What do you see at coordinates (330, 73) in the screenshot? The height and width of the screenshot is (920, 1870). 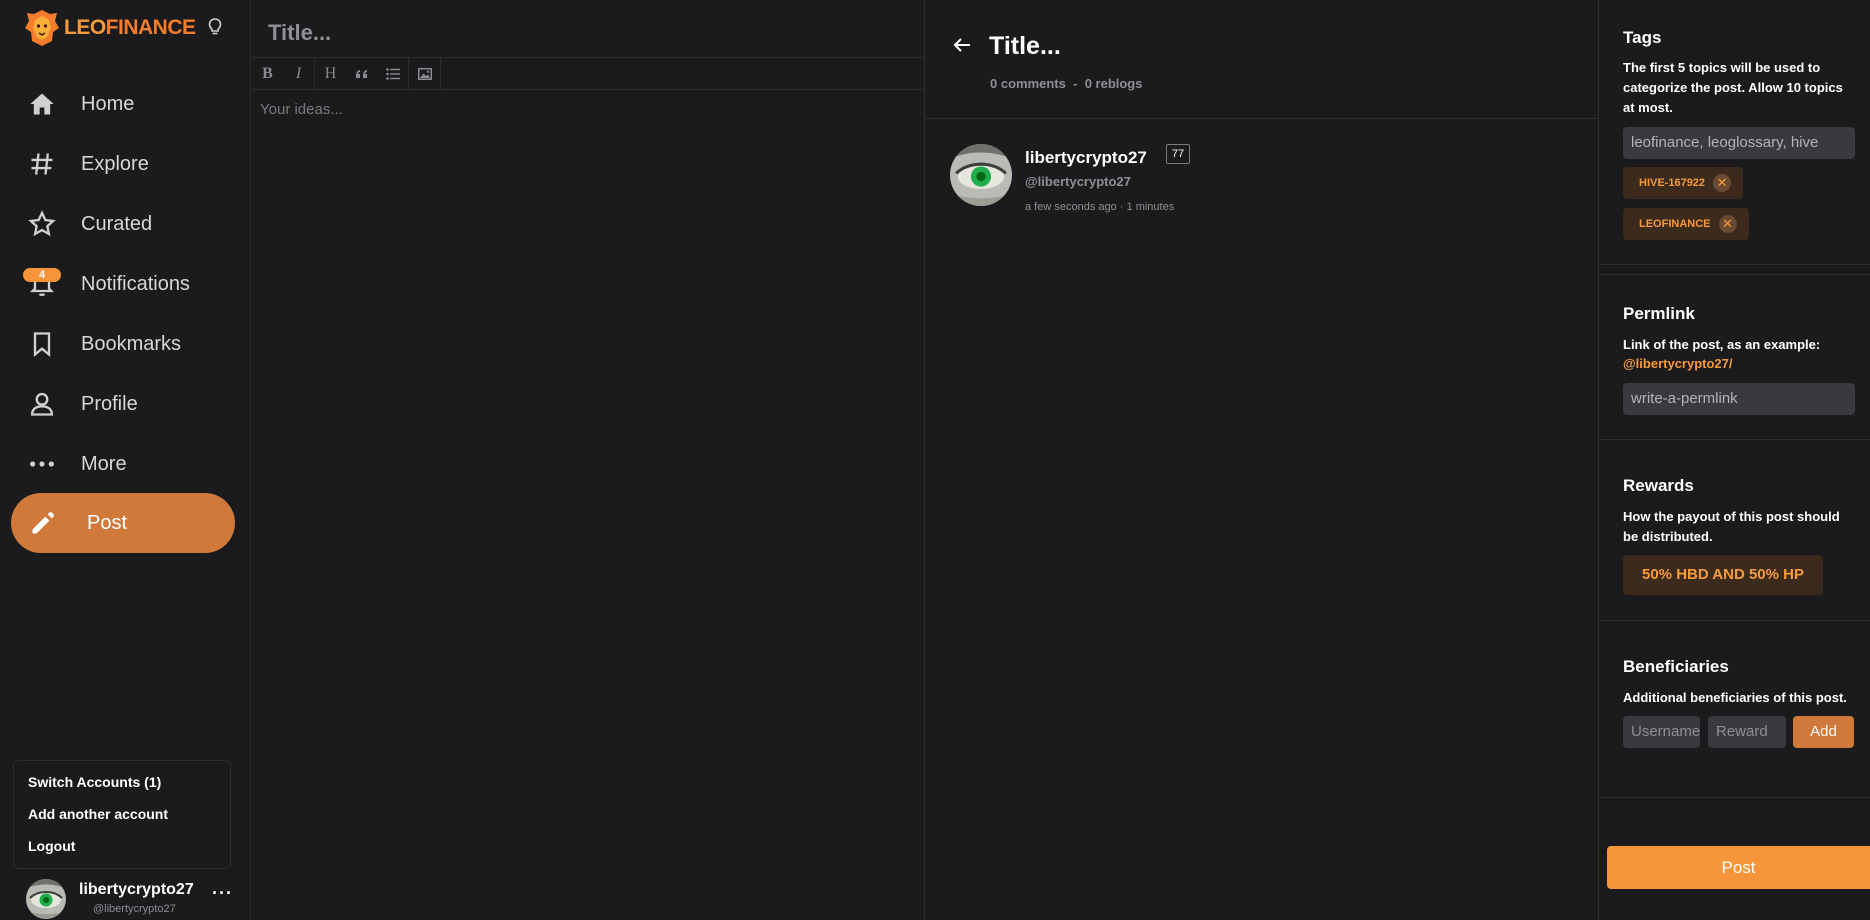 I see `heading-icon: H` at bounding box center [330, 73].